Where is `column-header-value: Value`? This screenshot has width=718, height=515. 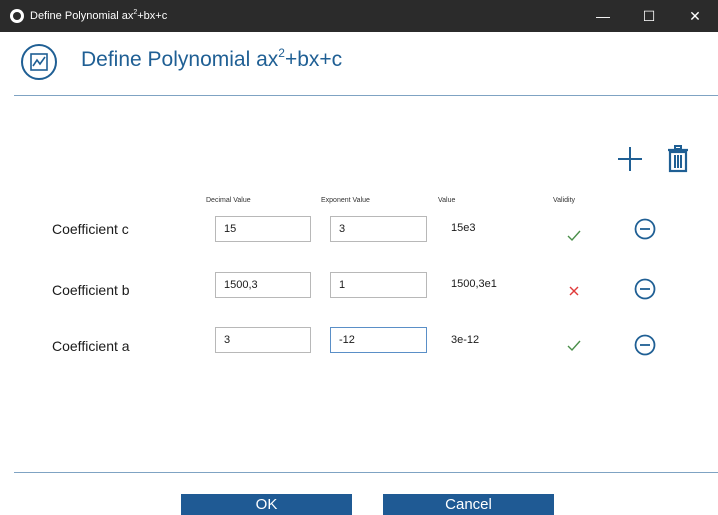
column-header-value: Value is located at coordinates (447, 200).